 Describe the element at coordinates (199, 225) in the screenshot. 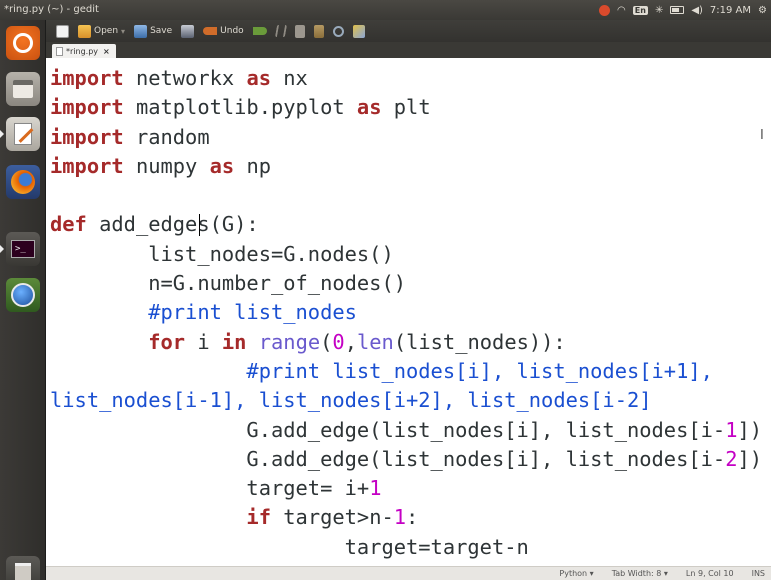

I see `text-cursor` at that location.